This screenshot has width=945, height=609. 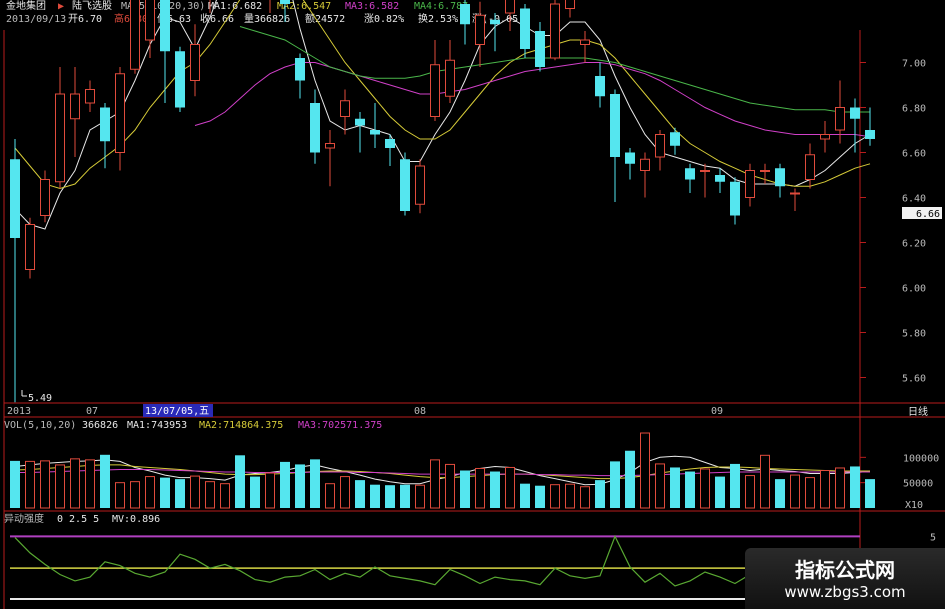 What do you see at coordinates (914, 505) in the screenshot?
I see `vol-axis-unit: X10` at bounding box center [914, 505].